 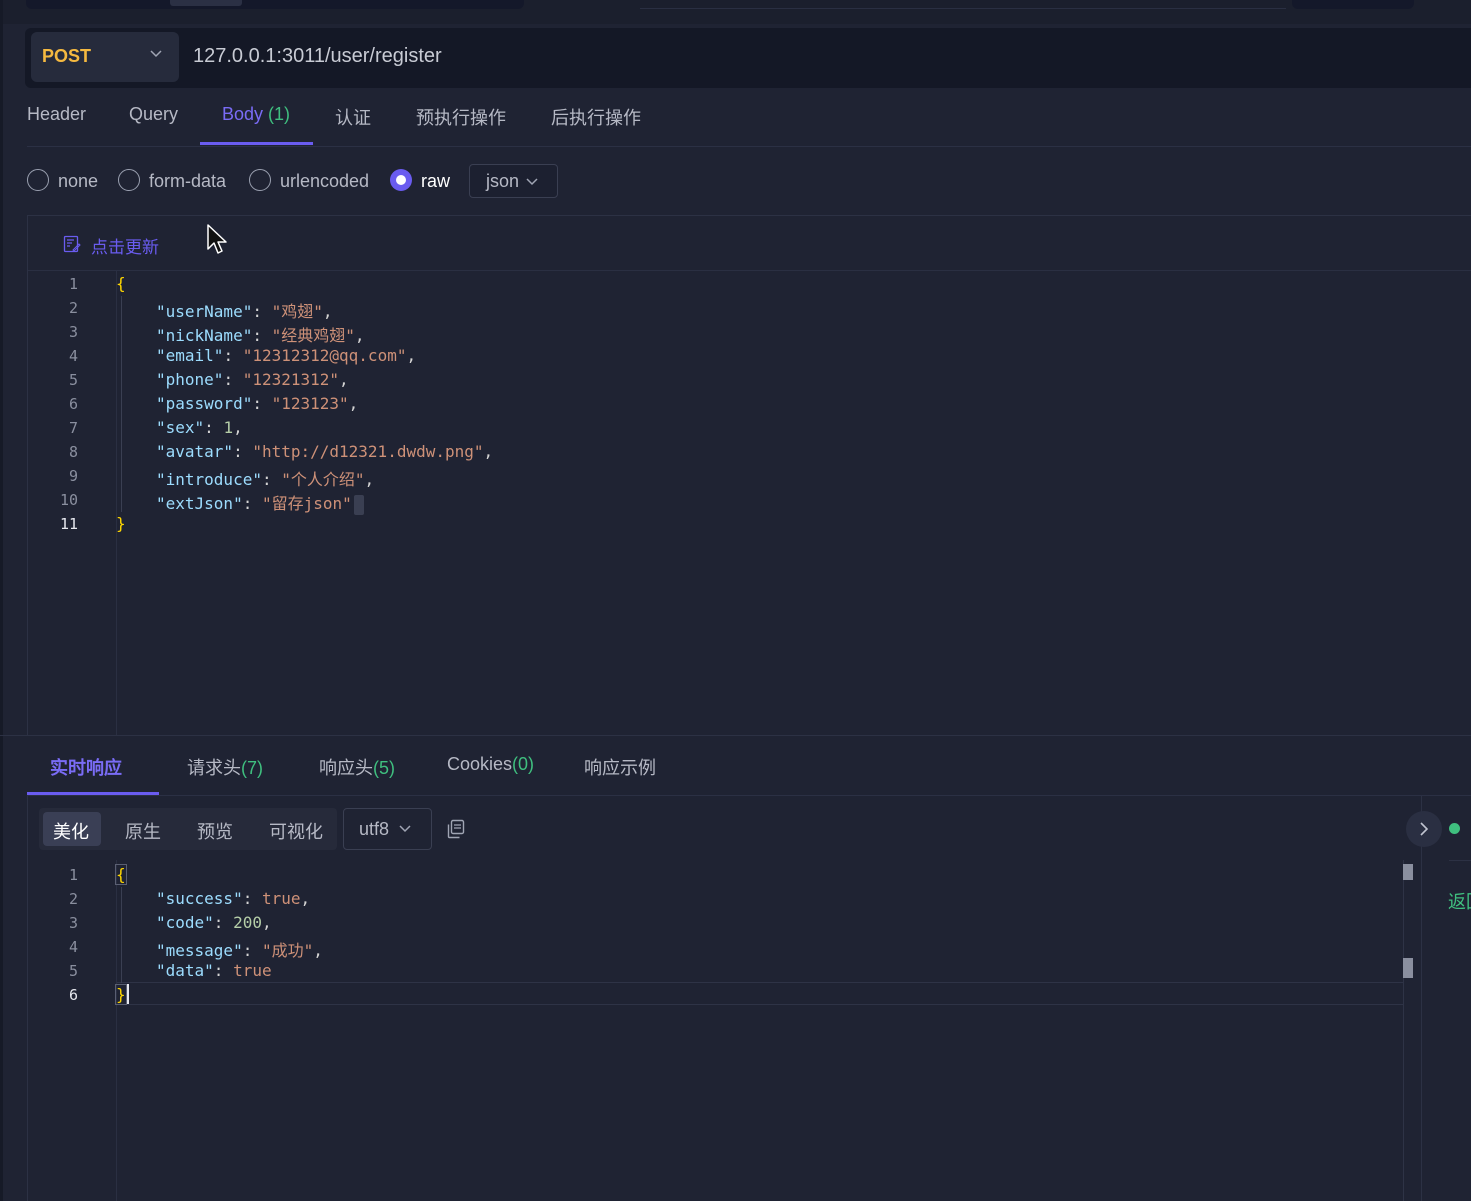 What do you see at coordinates (296, 831) in the screenshot?
I see `view-mode-visualize: 可视化` at bounding box center [296, 831].